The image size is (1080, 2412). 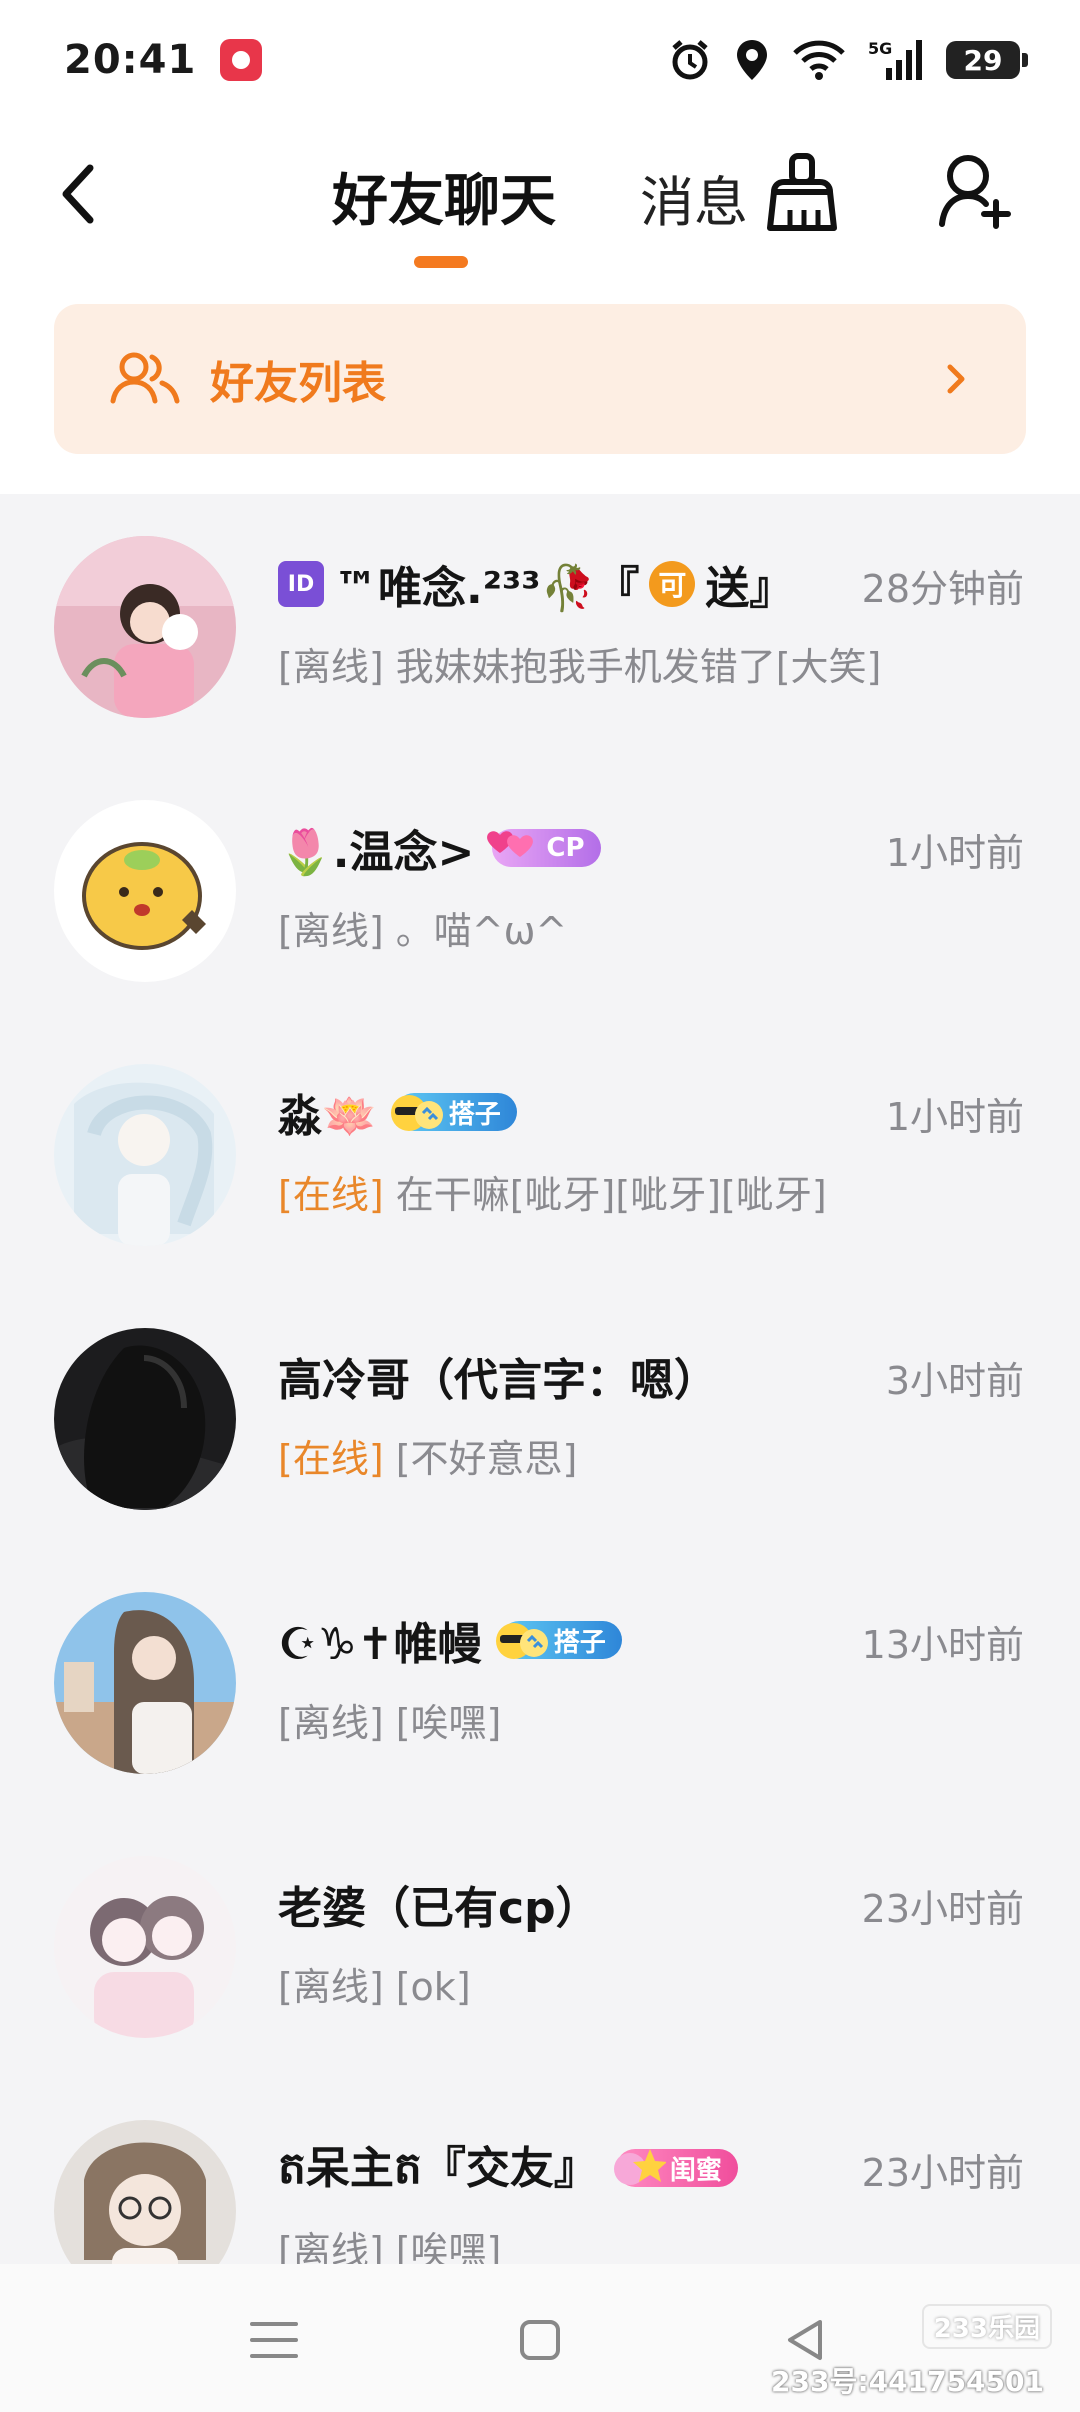 What do you see at coordinates (301, 584) in the screenshot?
I see `id-icon: ID` at bounding box center [301, 584].